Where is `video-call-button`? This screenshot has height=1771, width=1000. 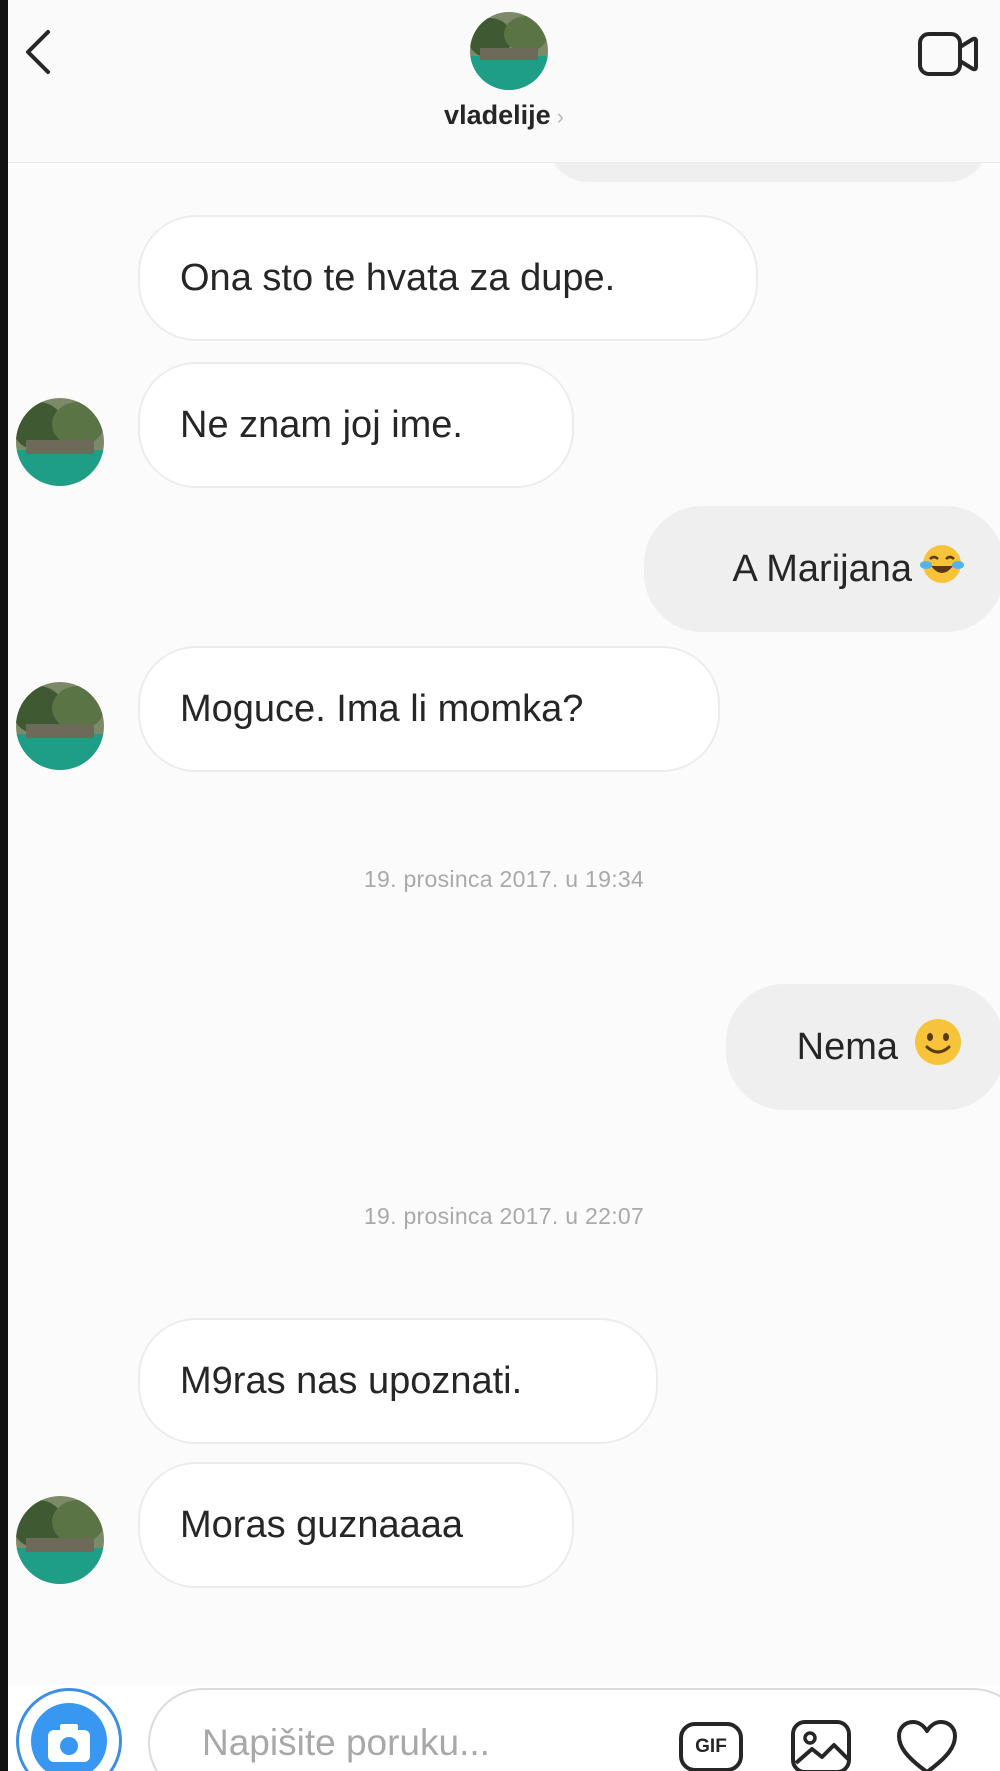
video-call-button is located at coordinates (948, 54).